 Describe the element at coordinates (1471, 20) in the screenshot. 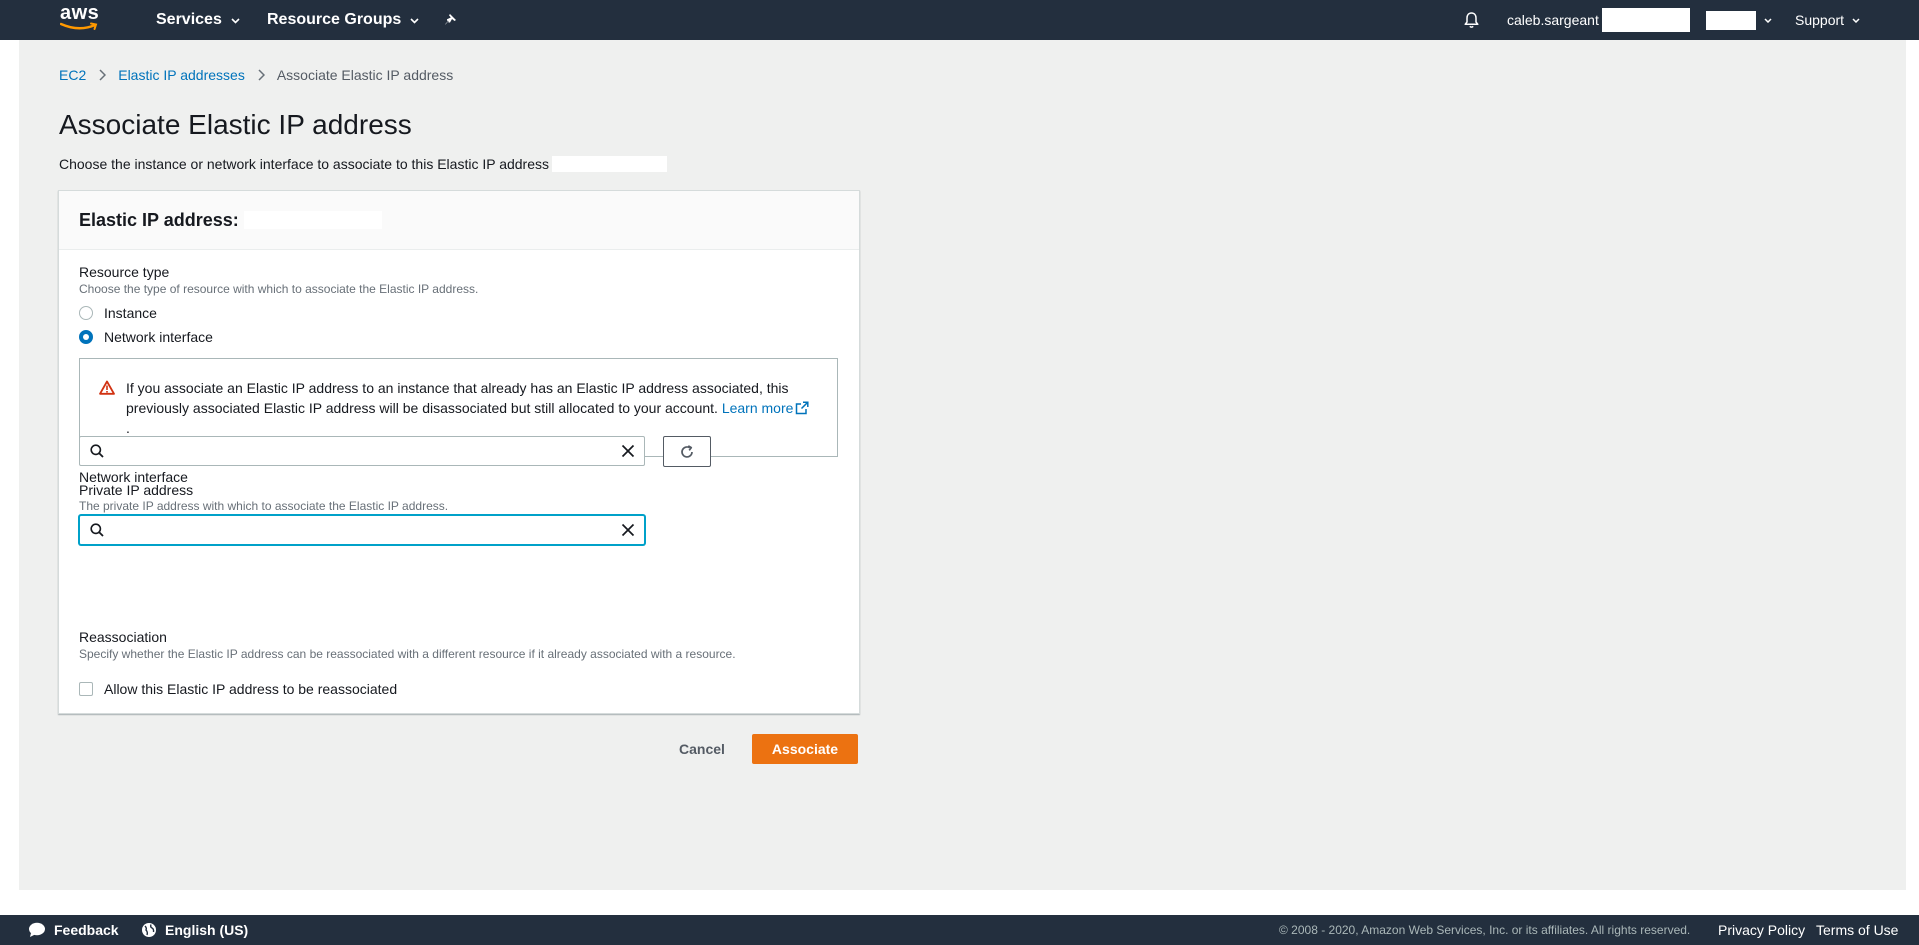

I see `bell-icon` at that location.